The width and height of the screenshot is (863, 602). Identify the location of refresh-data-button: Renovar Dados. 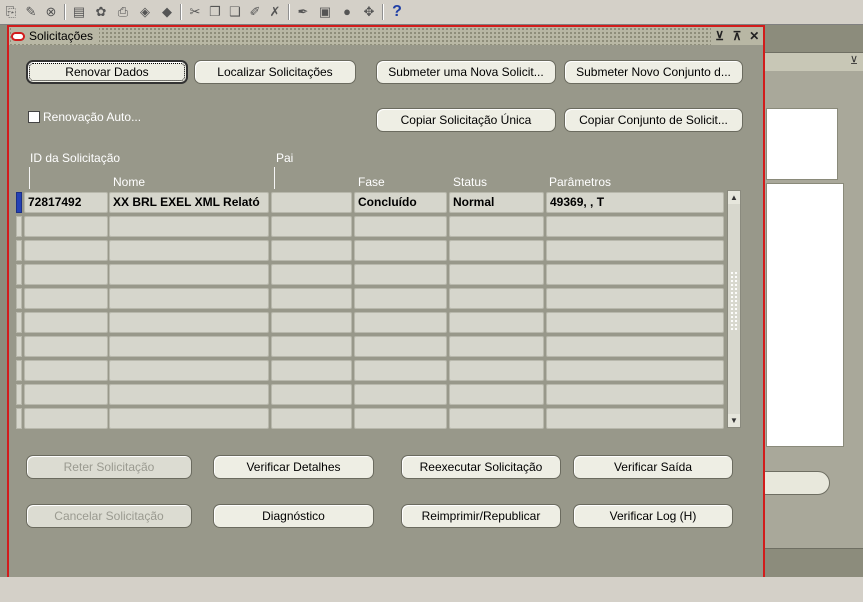
(107, 72).